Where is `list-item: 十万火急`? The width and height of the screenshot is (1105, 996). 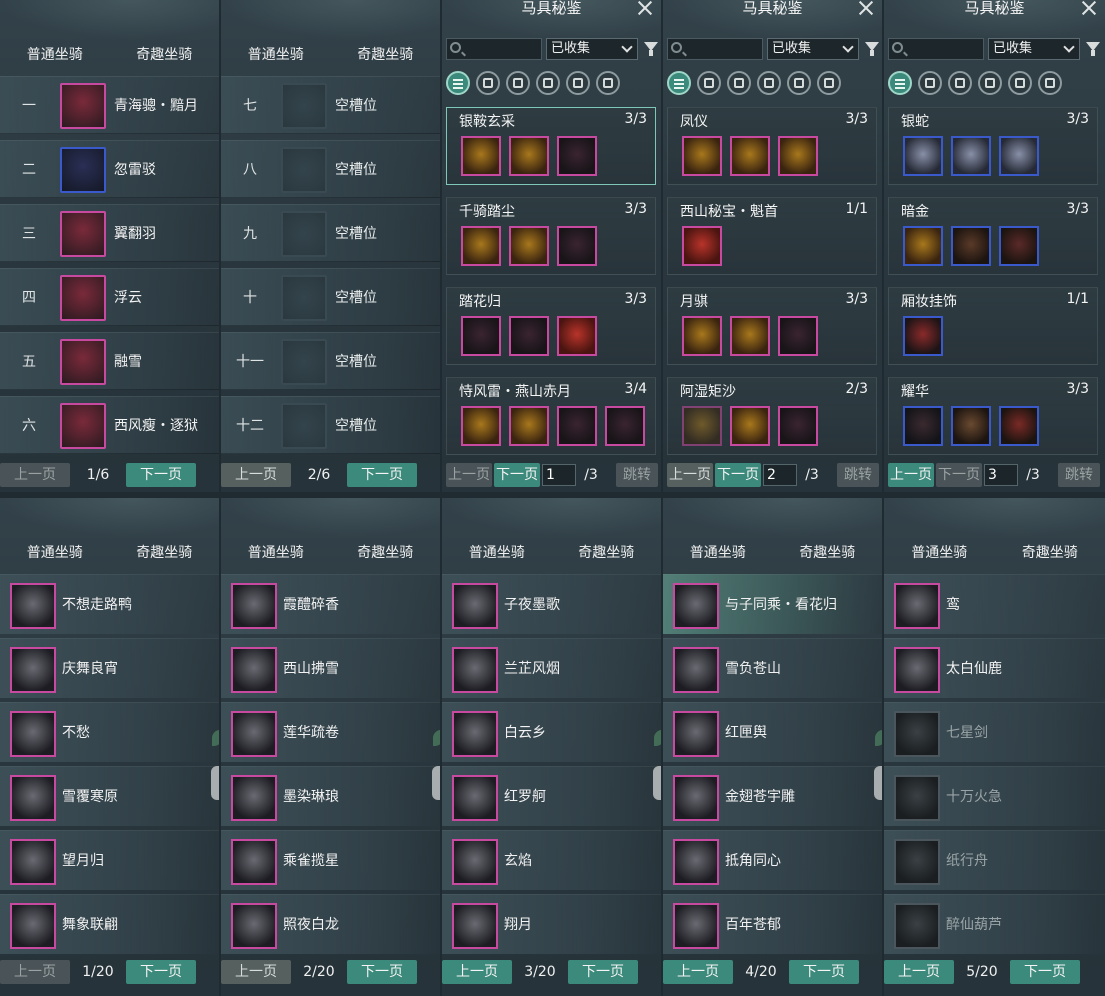
list-item: 十万火急 is located at coordinates (994, 796).